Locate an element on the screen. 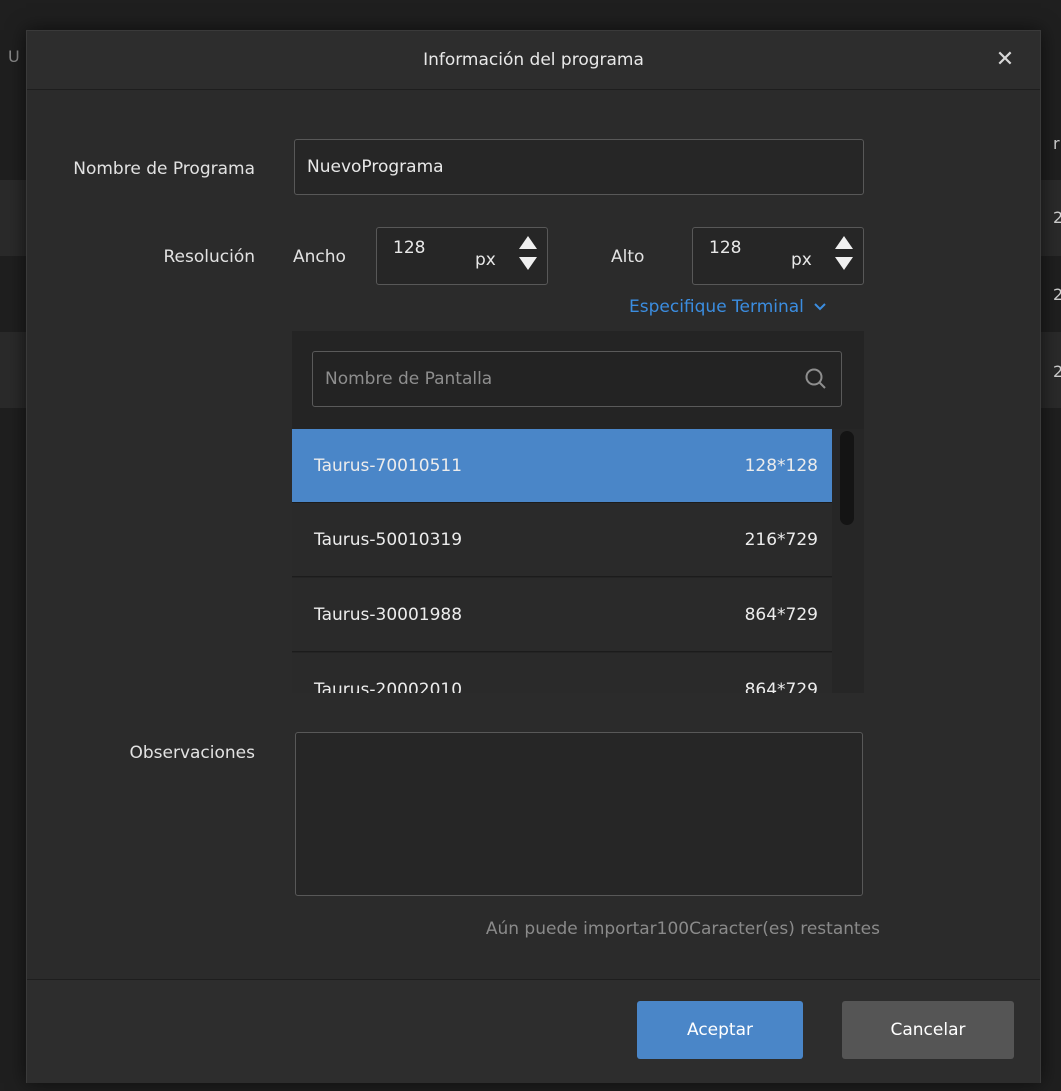  terminal-list-item: Taurus-70010511 128*128 is located at coordinates (562, 466).